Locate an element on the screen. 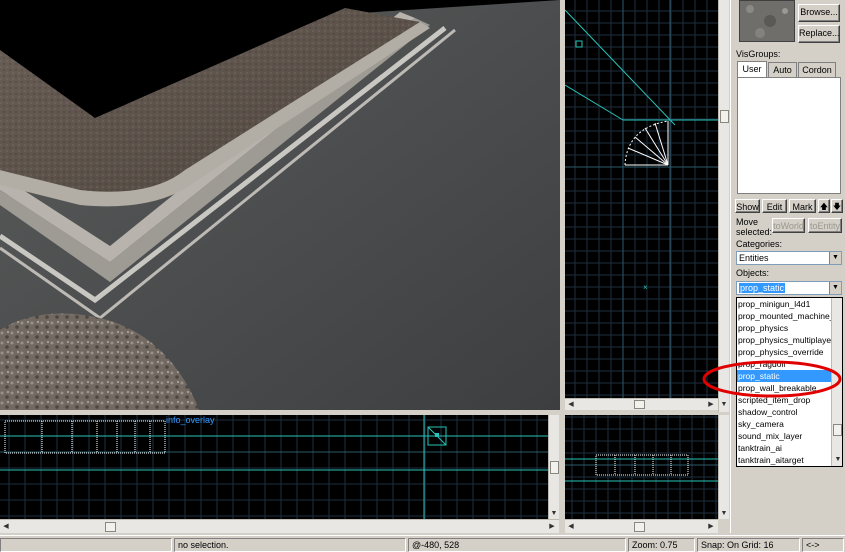 This screenshot has width=845, height=552. status-zoom: Zoom: 0.75 is located at coordinates (661, 545).